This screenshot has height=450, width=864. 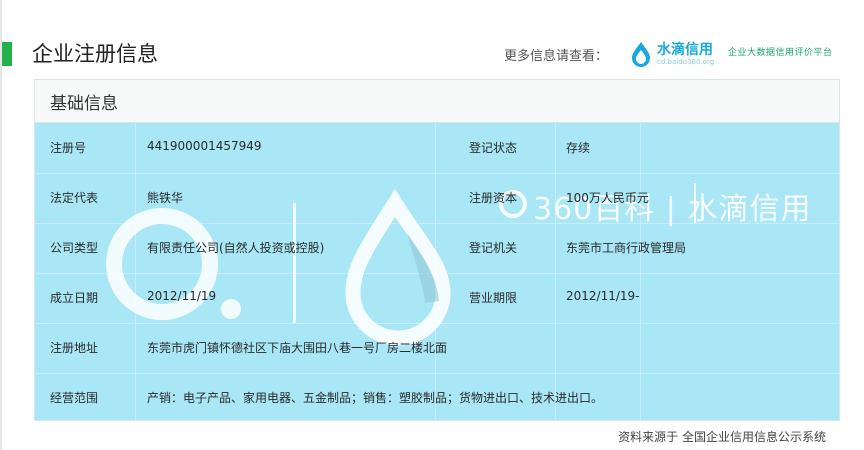 I want to click on business-term-label: 营业期限, so click(x=493, y=298).